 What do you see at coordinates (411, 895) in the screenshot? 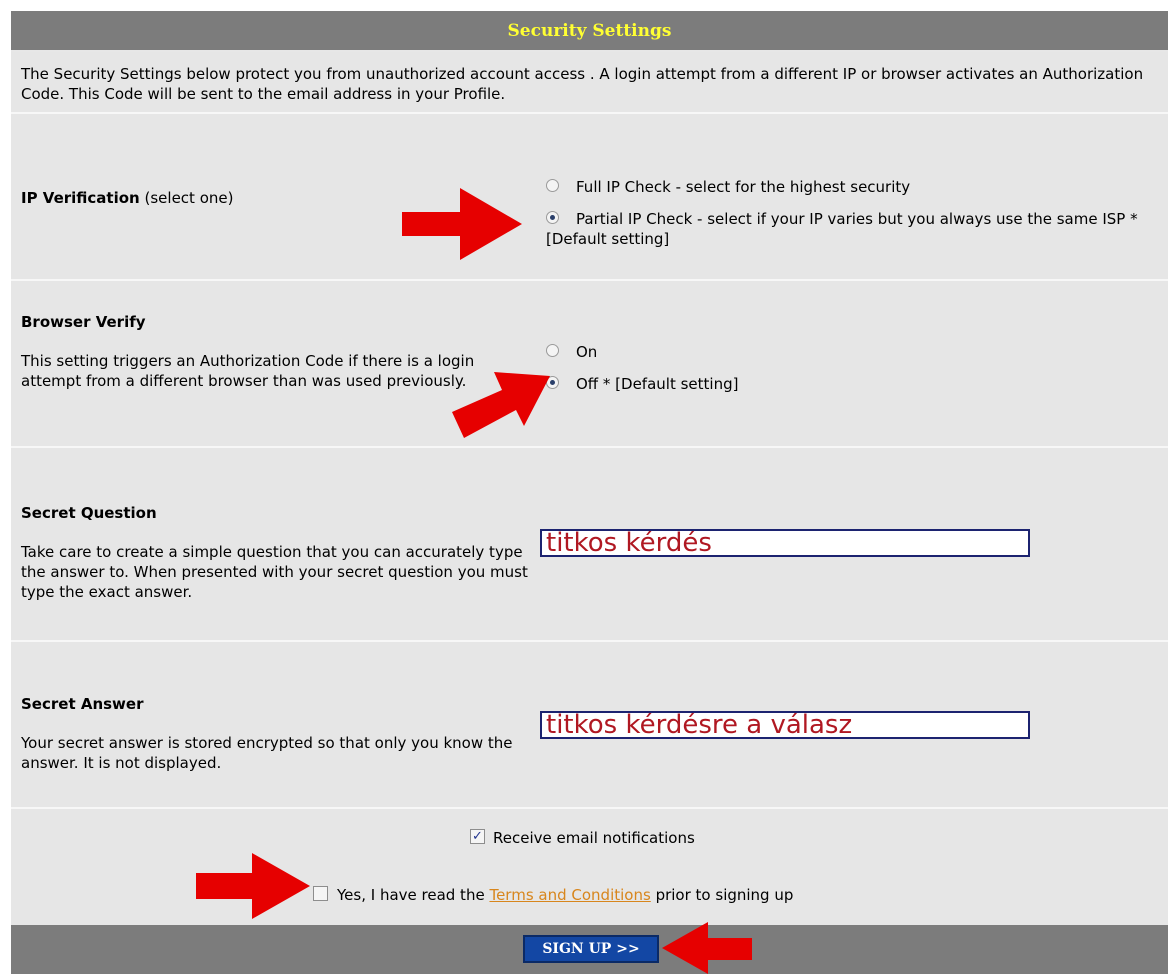
I see `terms-prefix: Yes, I have read the` at bounding box center [411, 895].